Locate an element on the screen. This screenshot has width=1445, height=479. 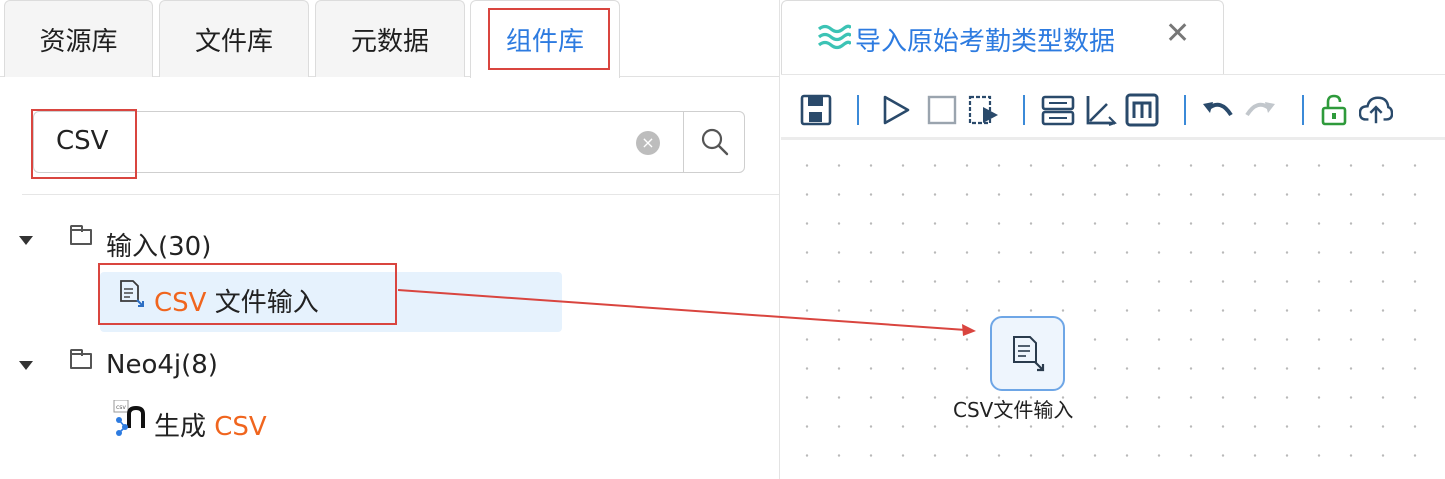
tab-metadata: 元数据 is located at coordinates (390, 38).